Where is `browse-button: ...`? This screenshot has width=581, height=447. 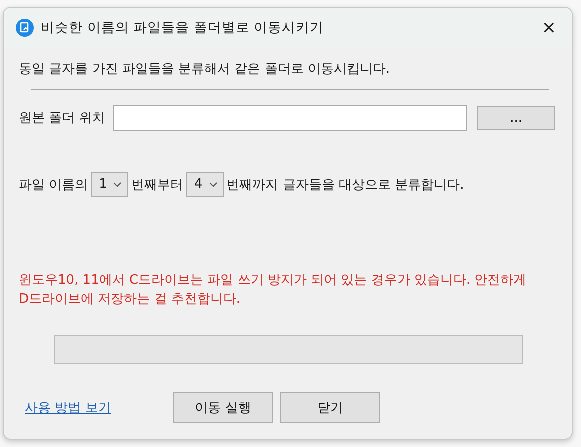
browse-button: ... is located at coordinates (516, 118).